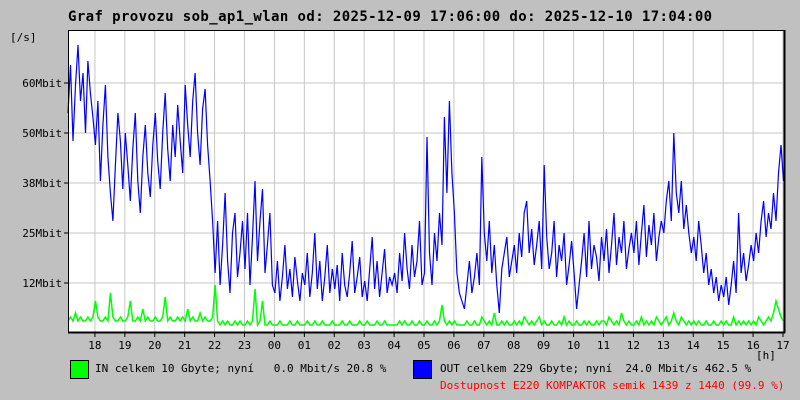  What do you see at coordinates (42, 83) in the screenshot?
I see `y-tick-label: 60Mbit` at bounding box center [42, 83].